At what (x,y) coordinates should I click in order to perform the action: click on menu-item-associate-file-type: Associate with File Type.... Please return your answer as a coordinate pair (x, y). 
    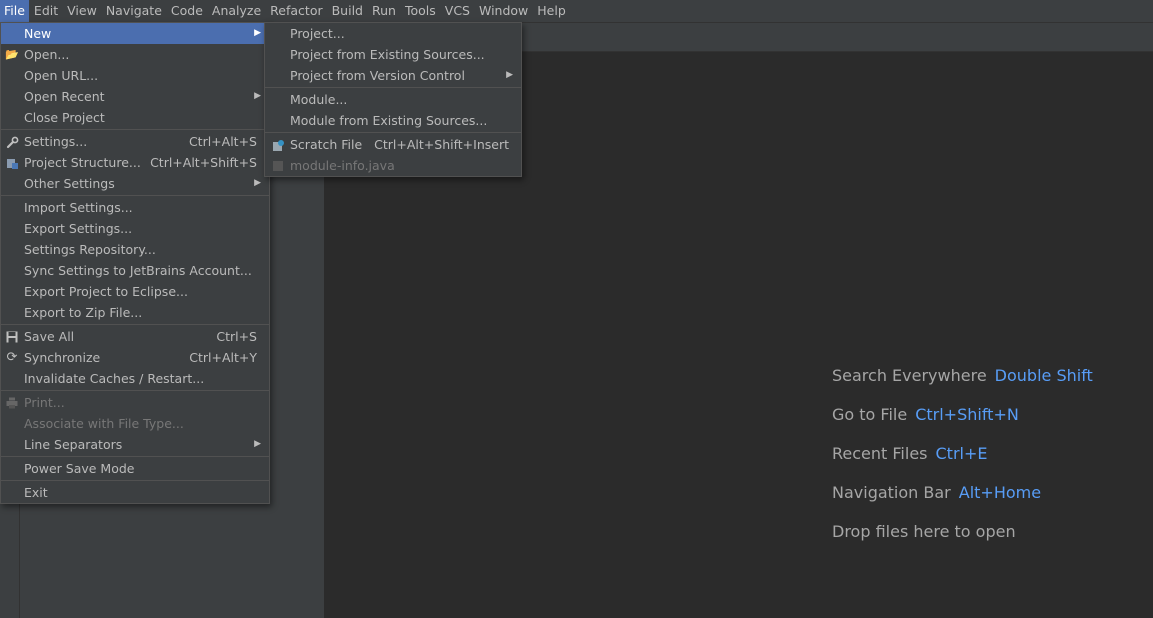
    Looking at the image, I should click on (135, 423).